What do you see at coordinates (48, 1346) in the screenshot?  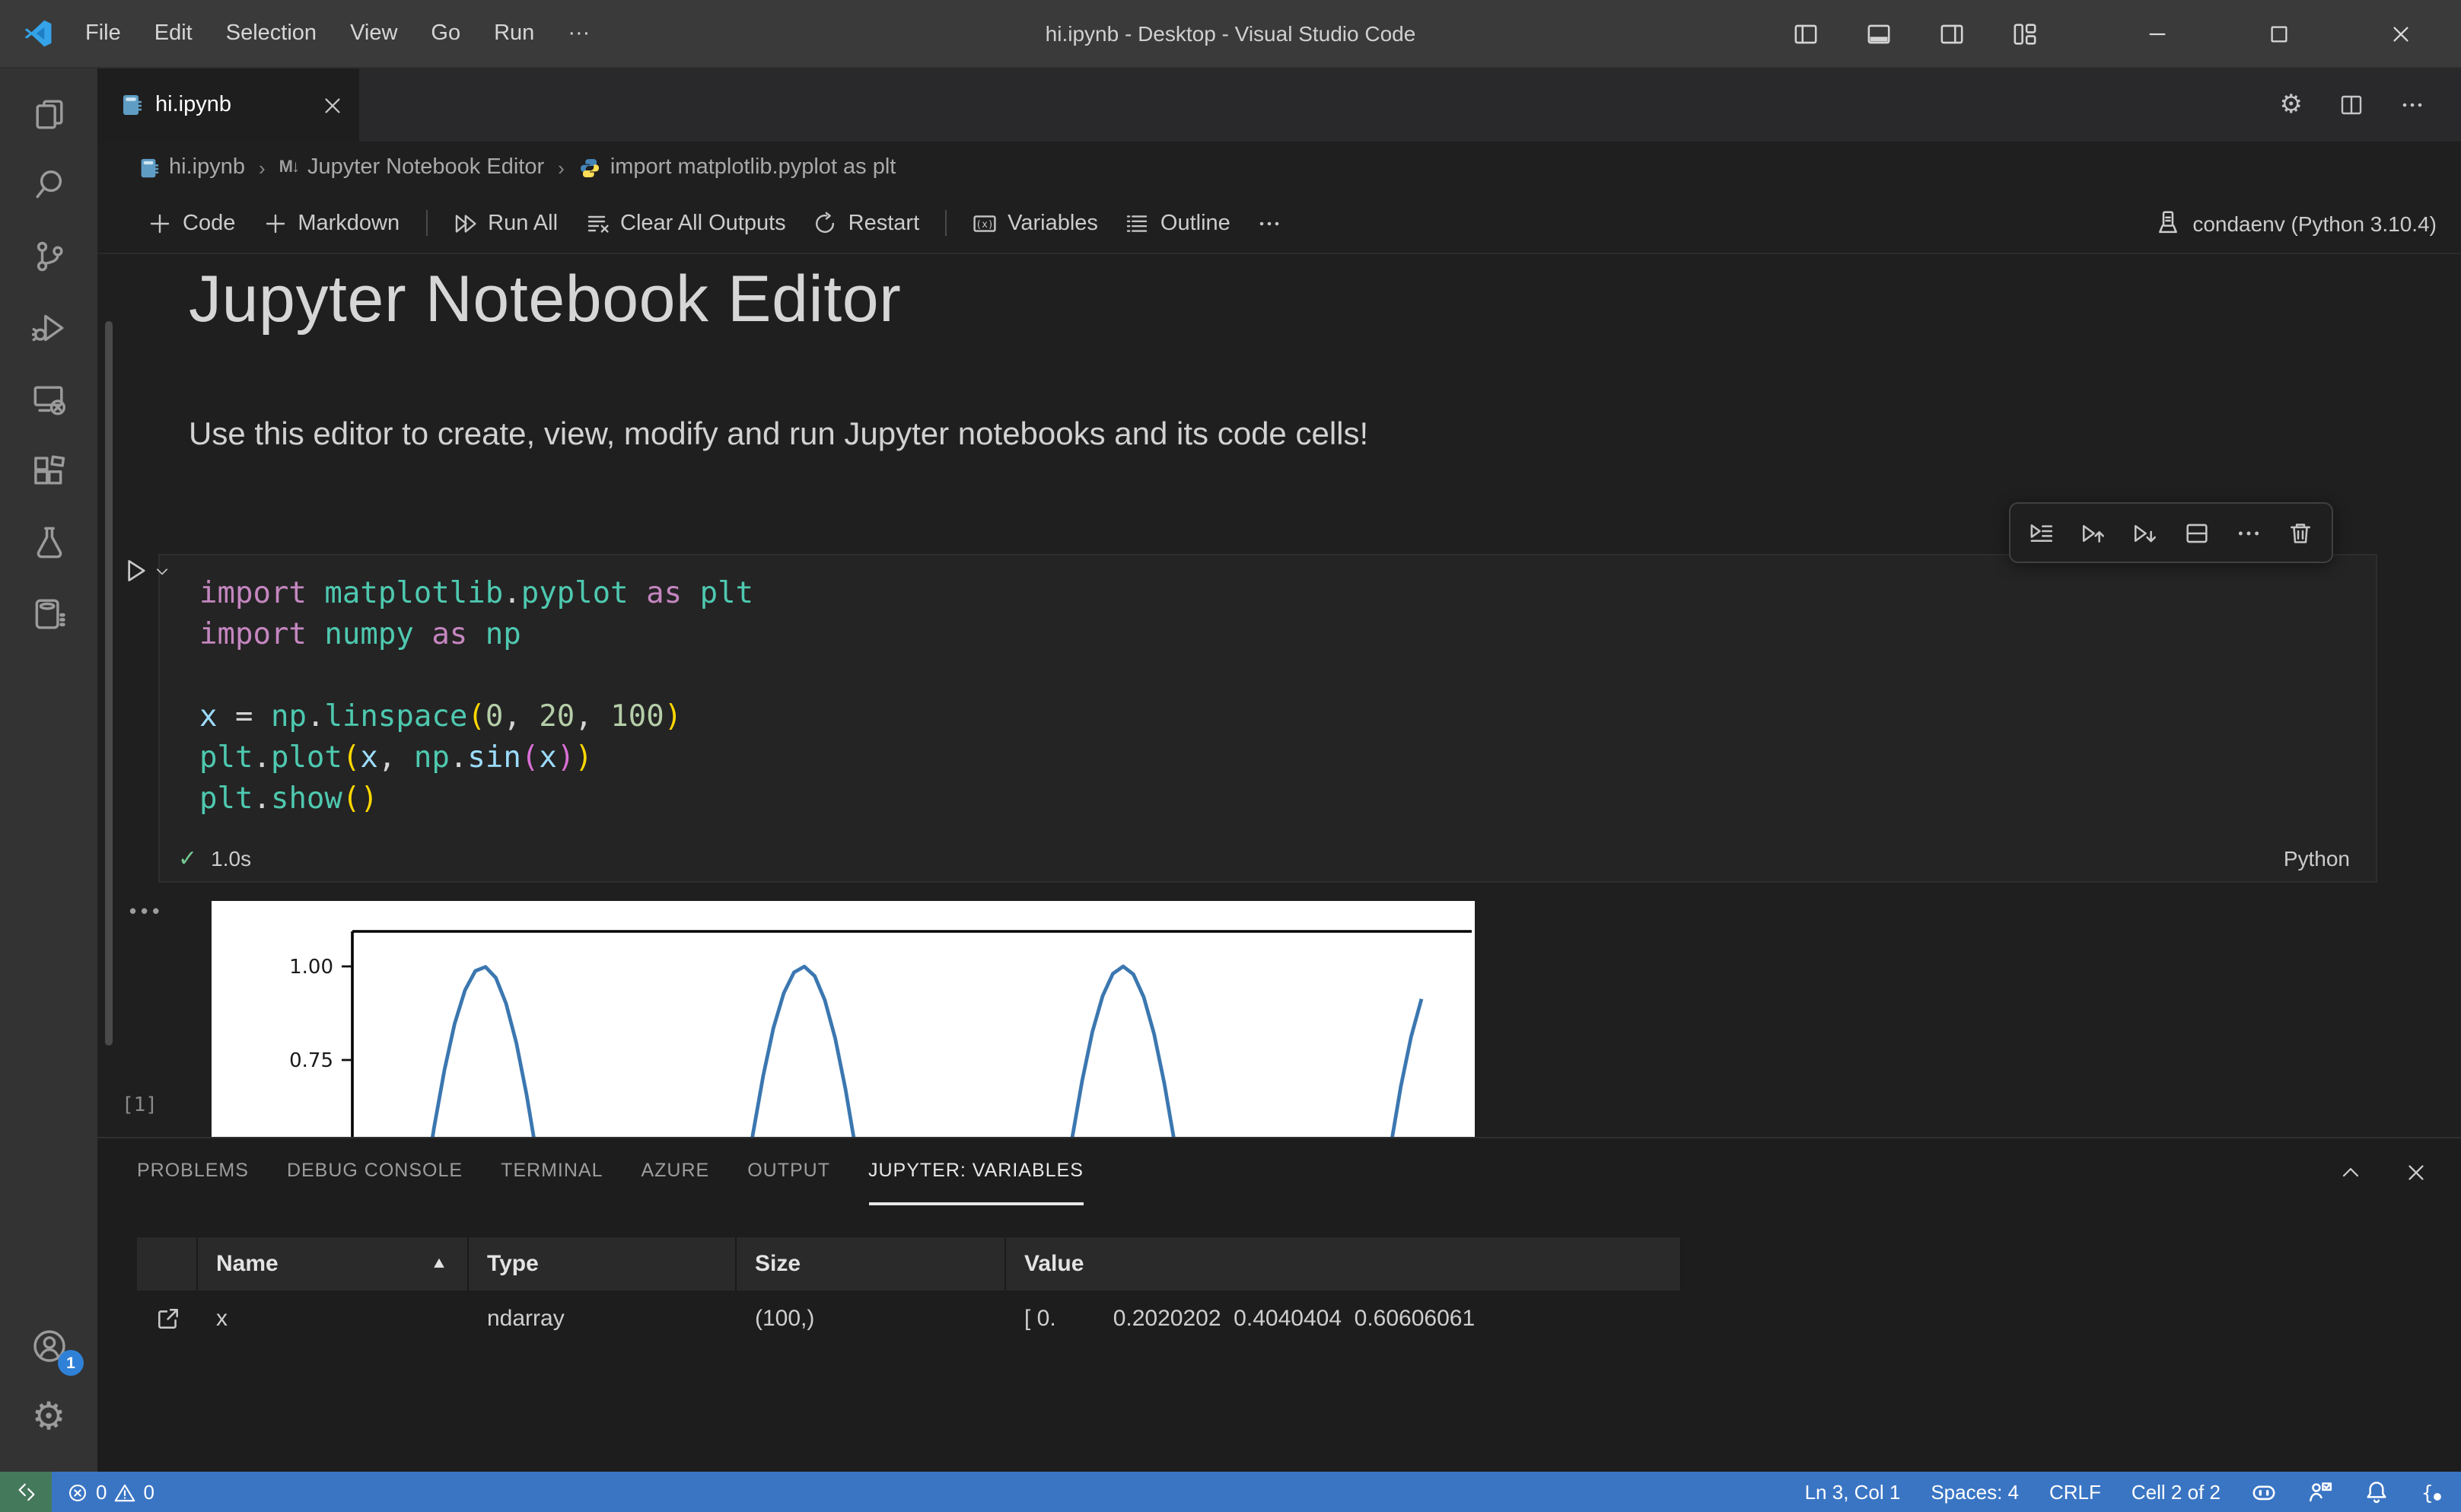 I see `sidebar-item-accounts: 1` at bounding box center [48, 1346].